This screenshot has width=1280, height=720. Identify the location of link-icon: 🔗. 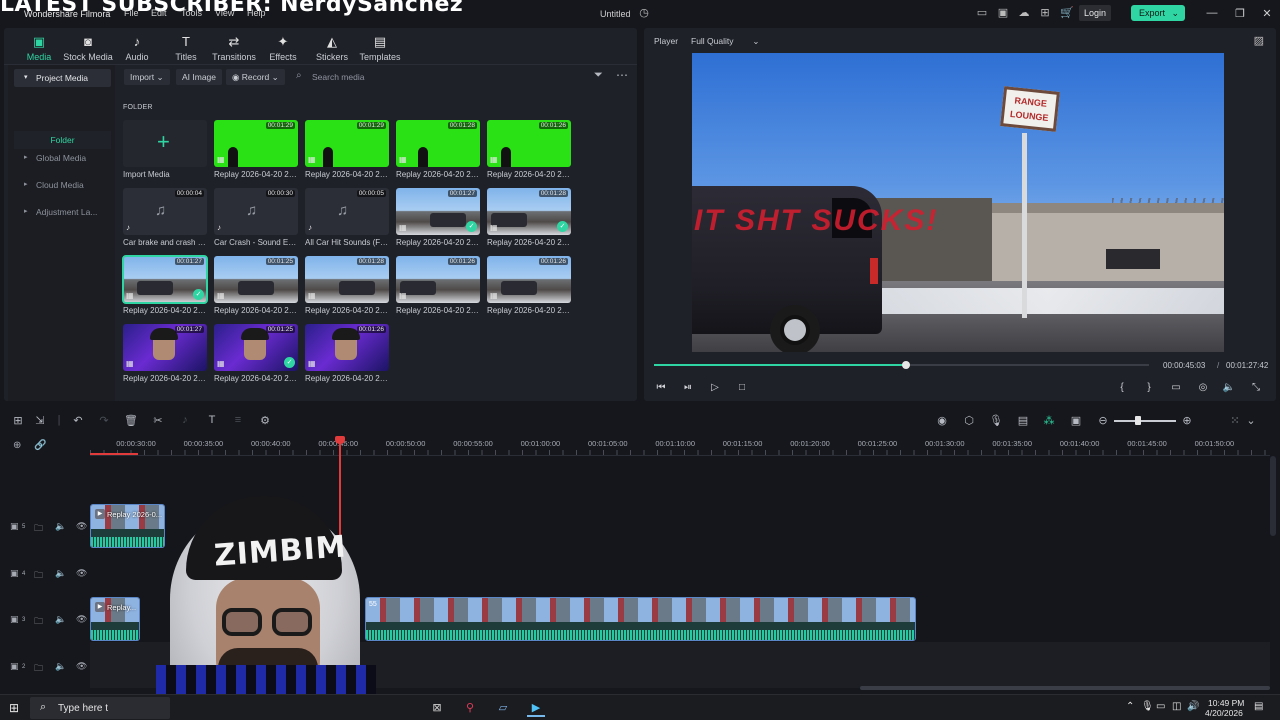
(40, 445).